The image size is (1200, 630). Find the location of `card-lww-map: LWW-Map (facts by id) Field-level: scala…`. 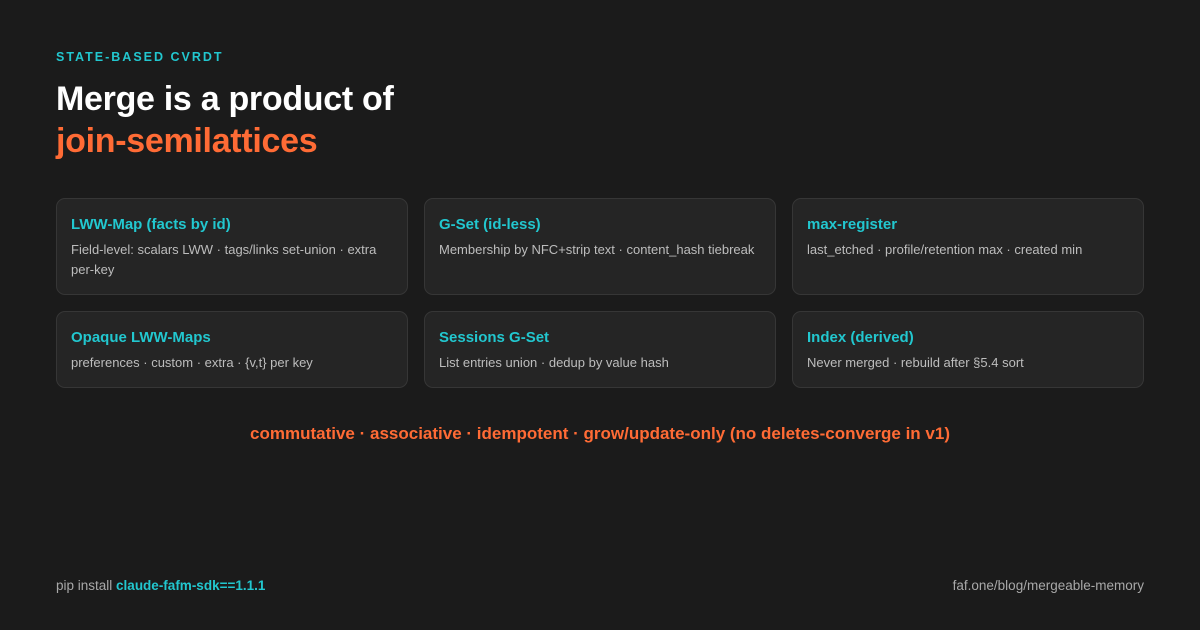

card-lww-map: LWW-Map (facts by id) Field-level: scala… is located at coordinates (232, 246).